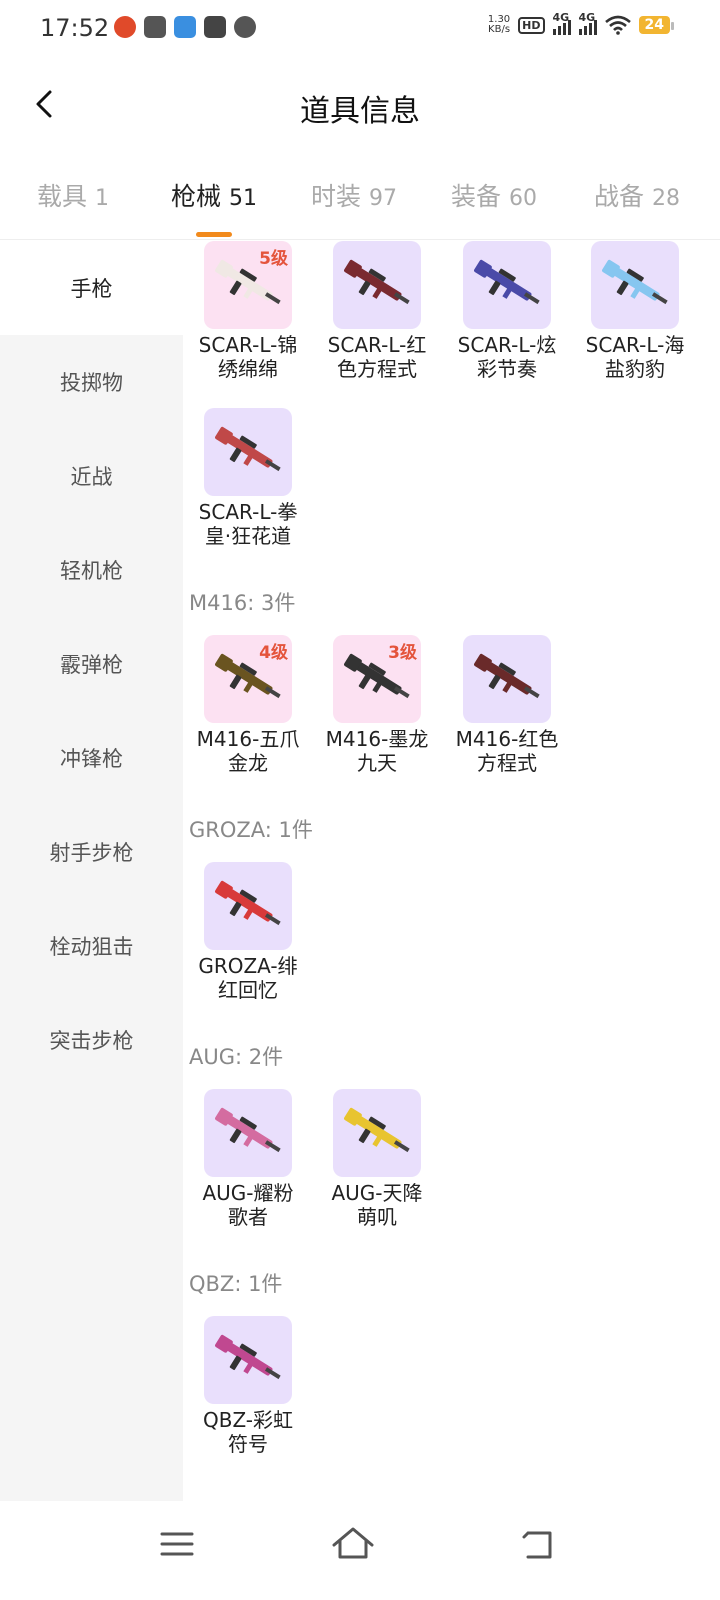  Describe the element at coordinates (507, 357) in the screenshot. I see `weapon-skin-name: SCAR-L-炫 彩节奏` at that location.